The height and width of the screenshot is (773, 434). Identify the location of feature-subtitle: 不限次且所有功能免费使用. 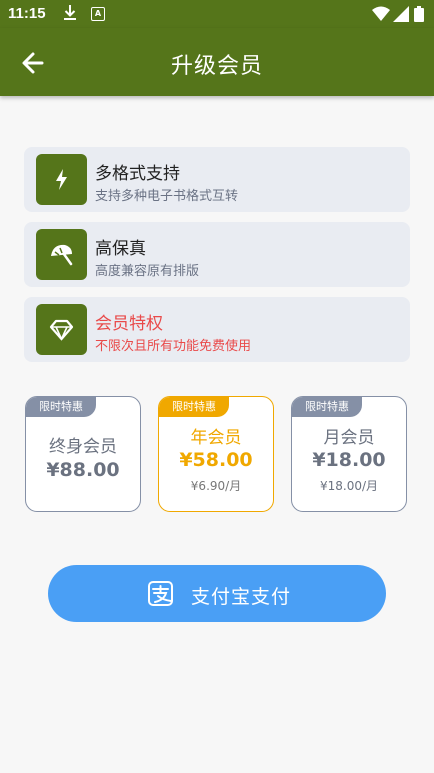
(173, 346).